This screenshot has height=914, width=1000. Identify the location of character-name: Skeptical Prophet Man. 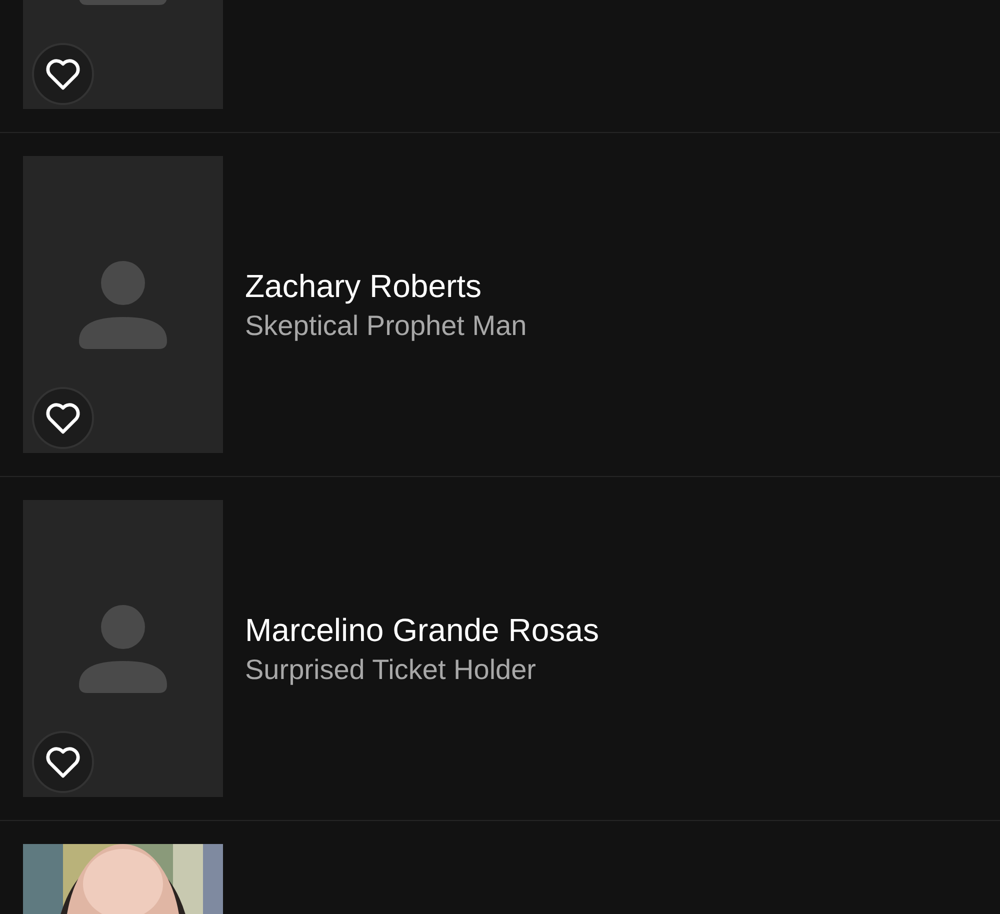
(386, 325).